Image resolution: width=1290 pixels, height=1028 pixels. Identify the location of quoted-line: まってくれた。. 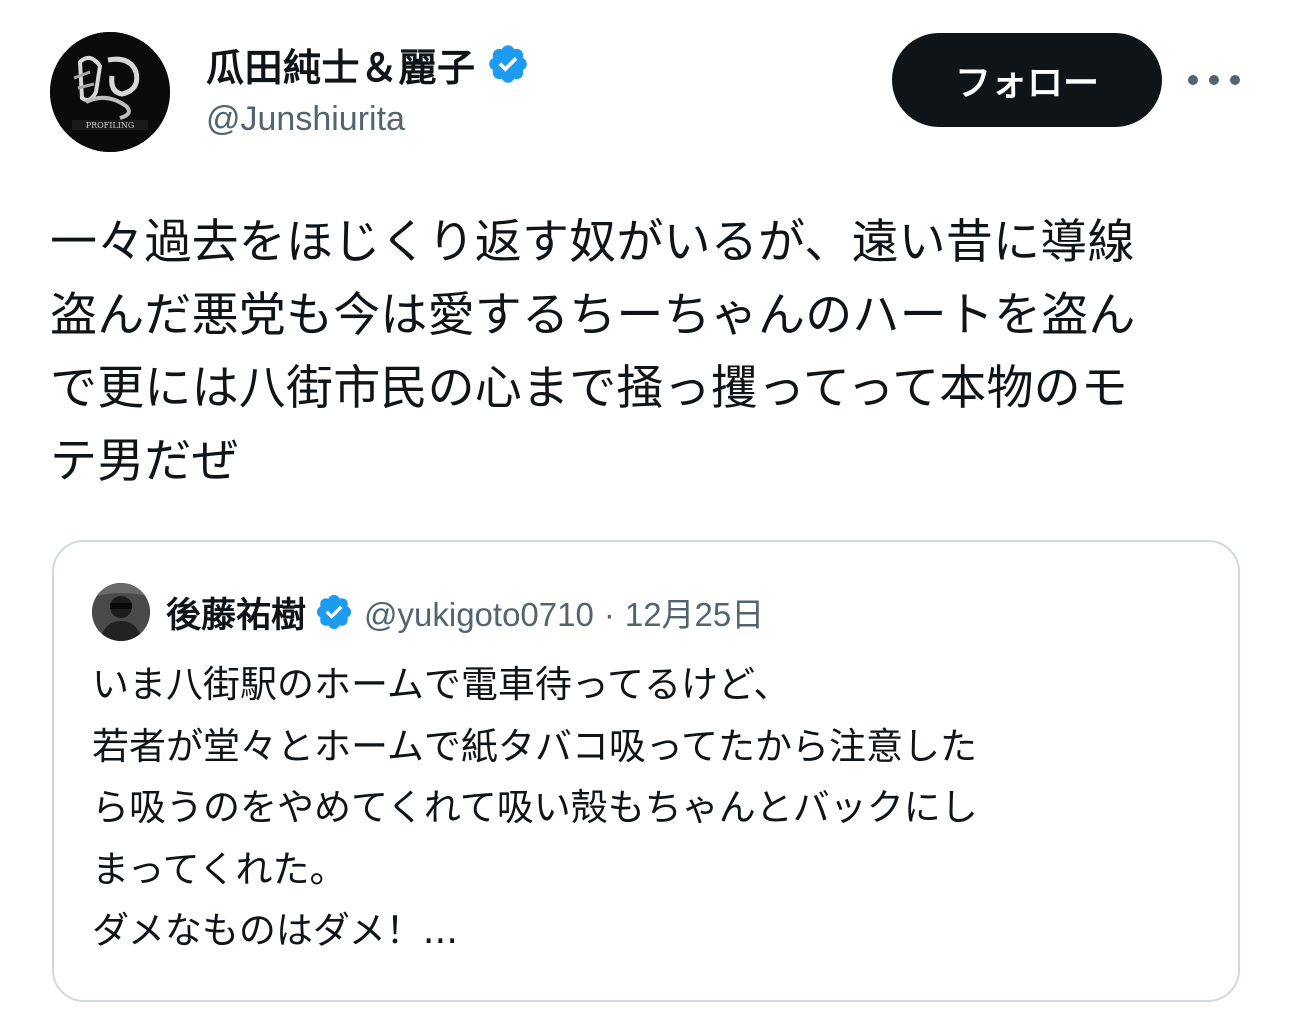
(219, 869).